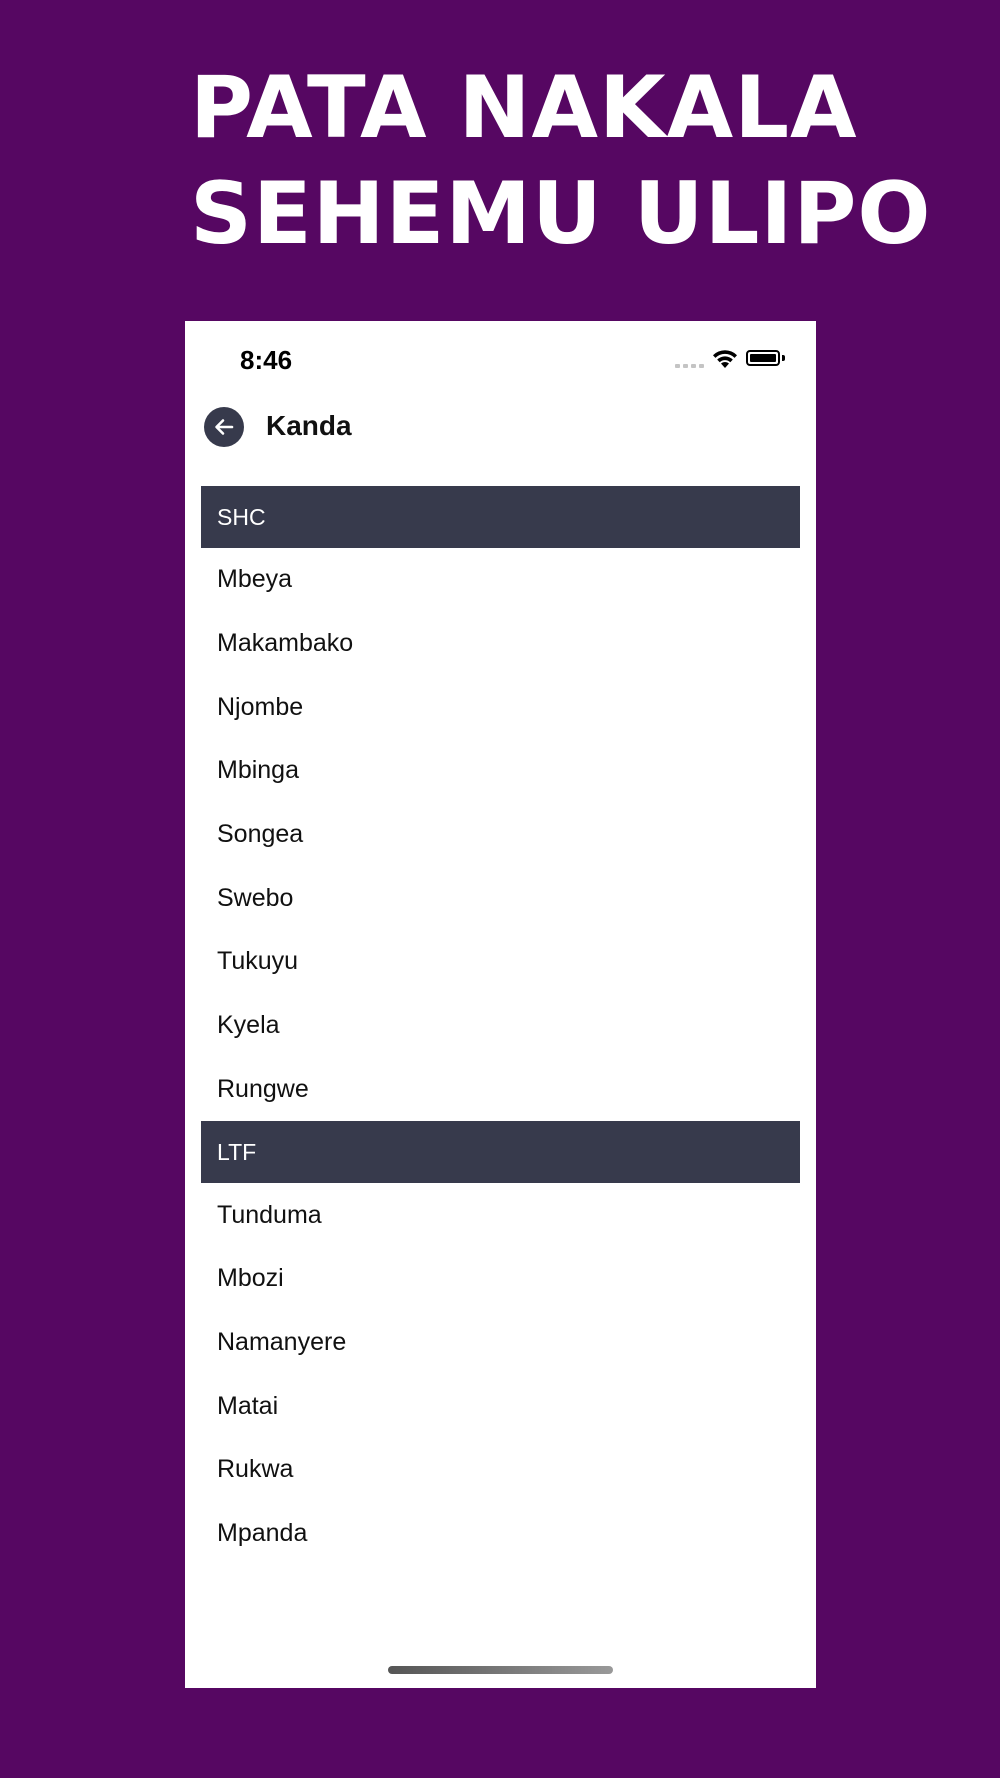 The height and width of the screenshot is (1778, 1000). I want to click on list-item: Songea, so click(500, 835).